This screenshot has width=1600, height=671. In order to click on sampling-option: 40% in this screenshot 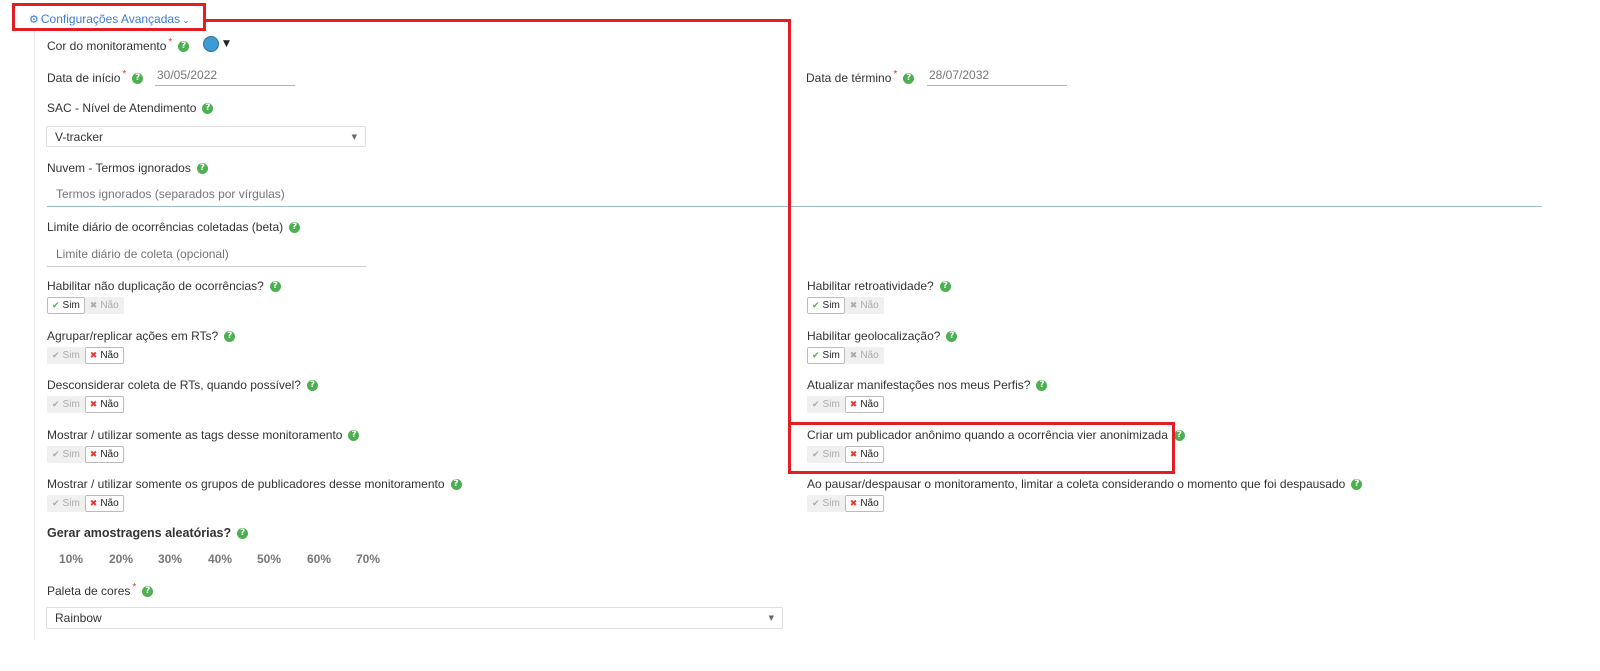, I will do `click(232, 559)`.